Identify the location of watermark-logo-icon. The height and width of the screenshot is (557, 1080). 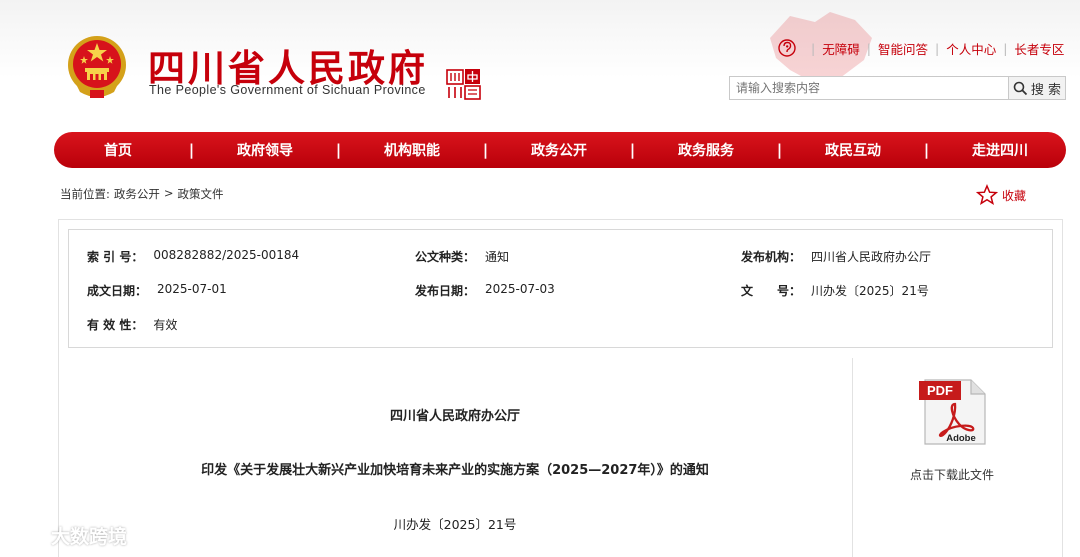
(29, 534).